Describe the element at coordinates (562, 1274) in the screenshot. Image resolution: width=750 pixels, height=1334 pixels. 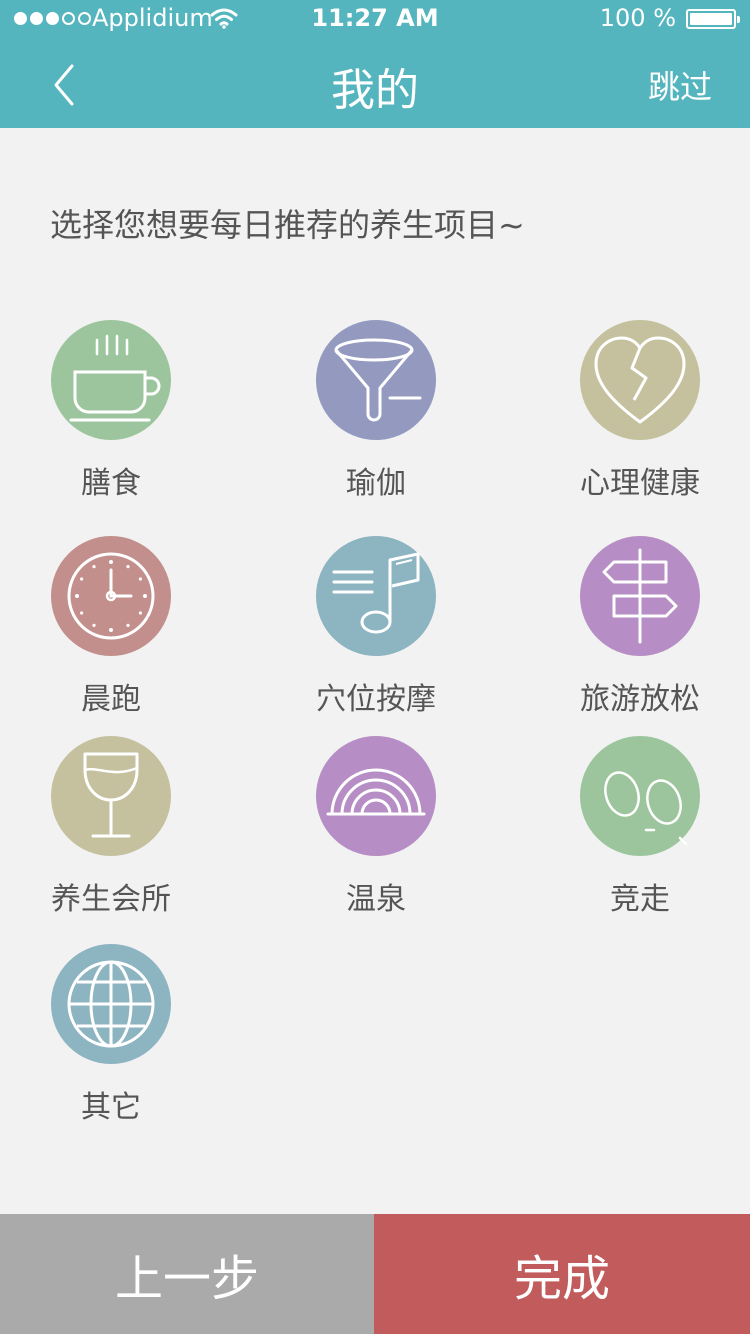
I see `finish-button: 完成` at that location.